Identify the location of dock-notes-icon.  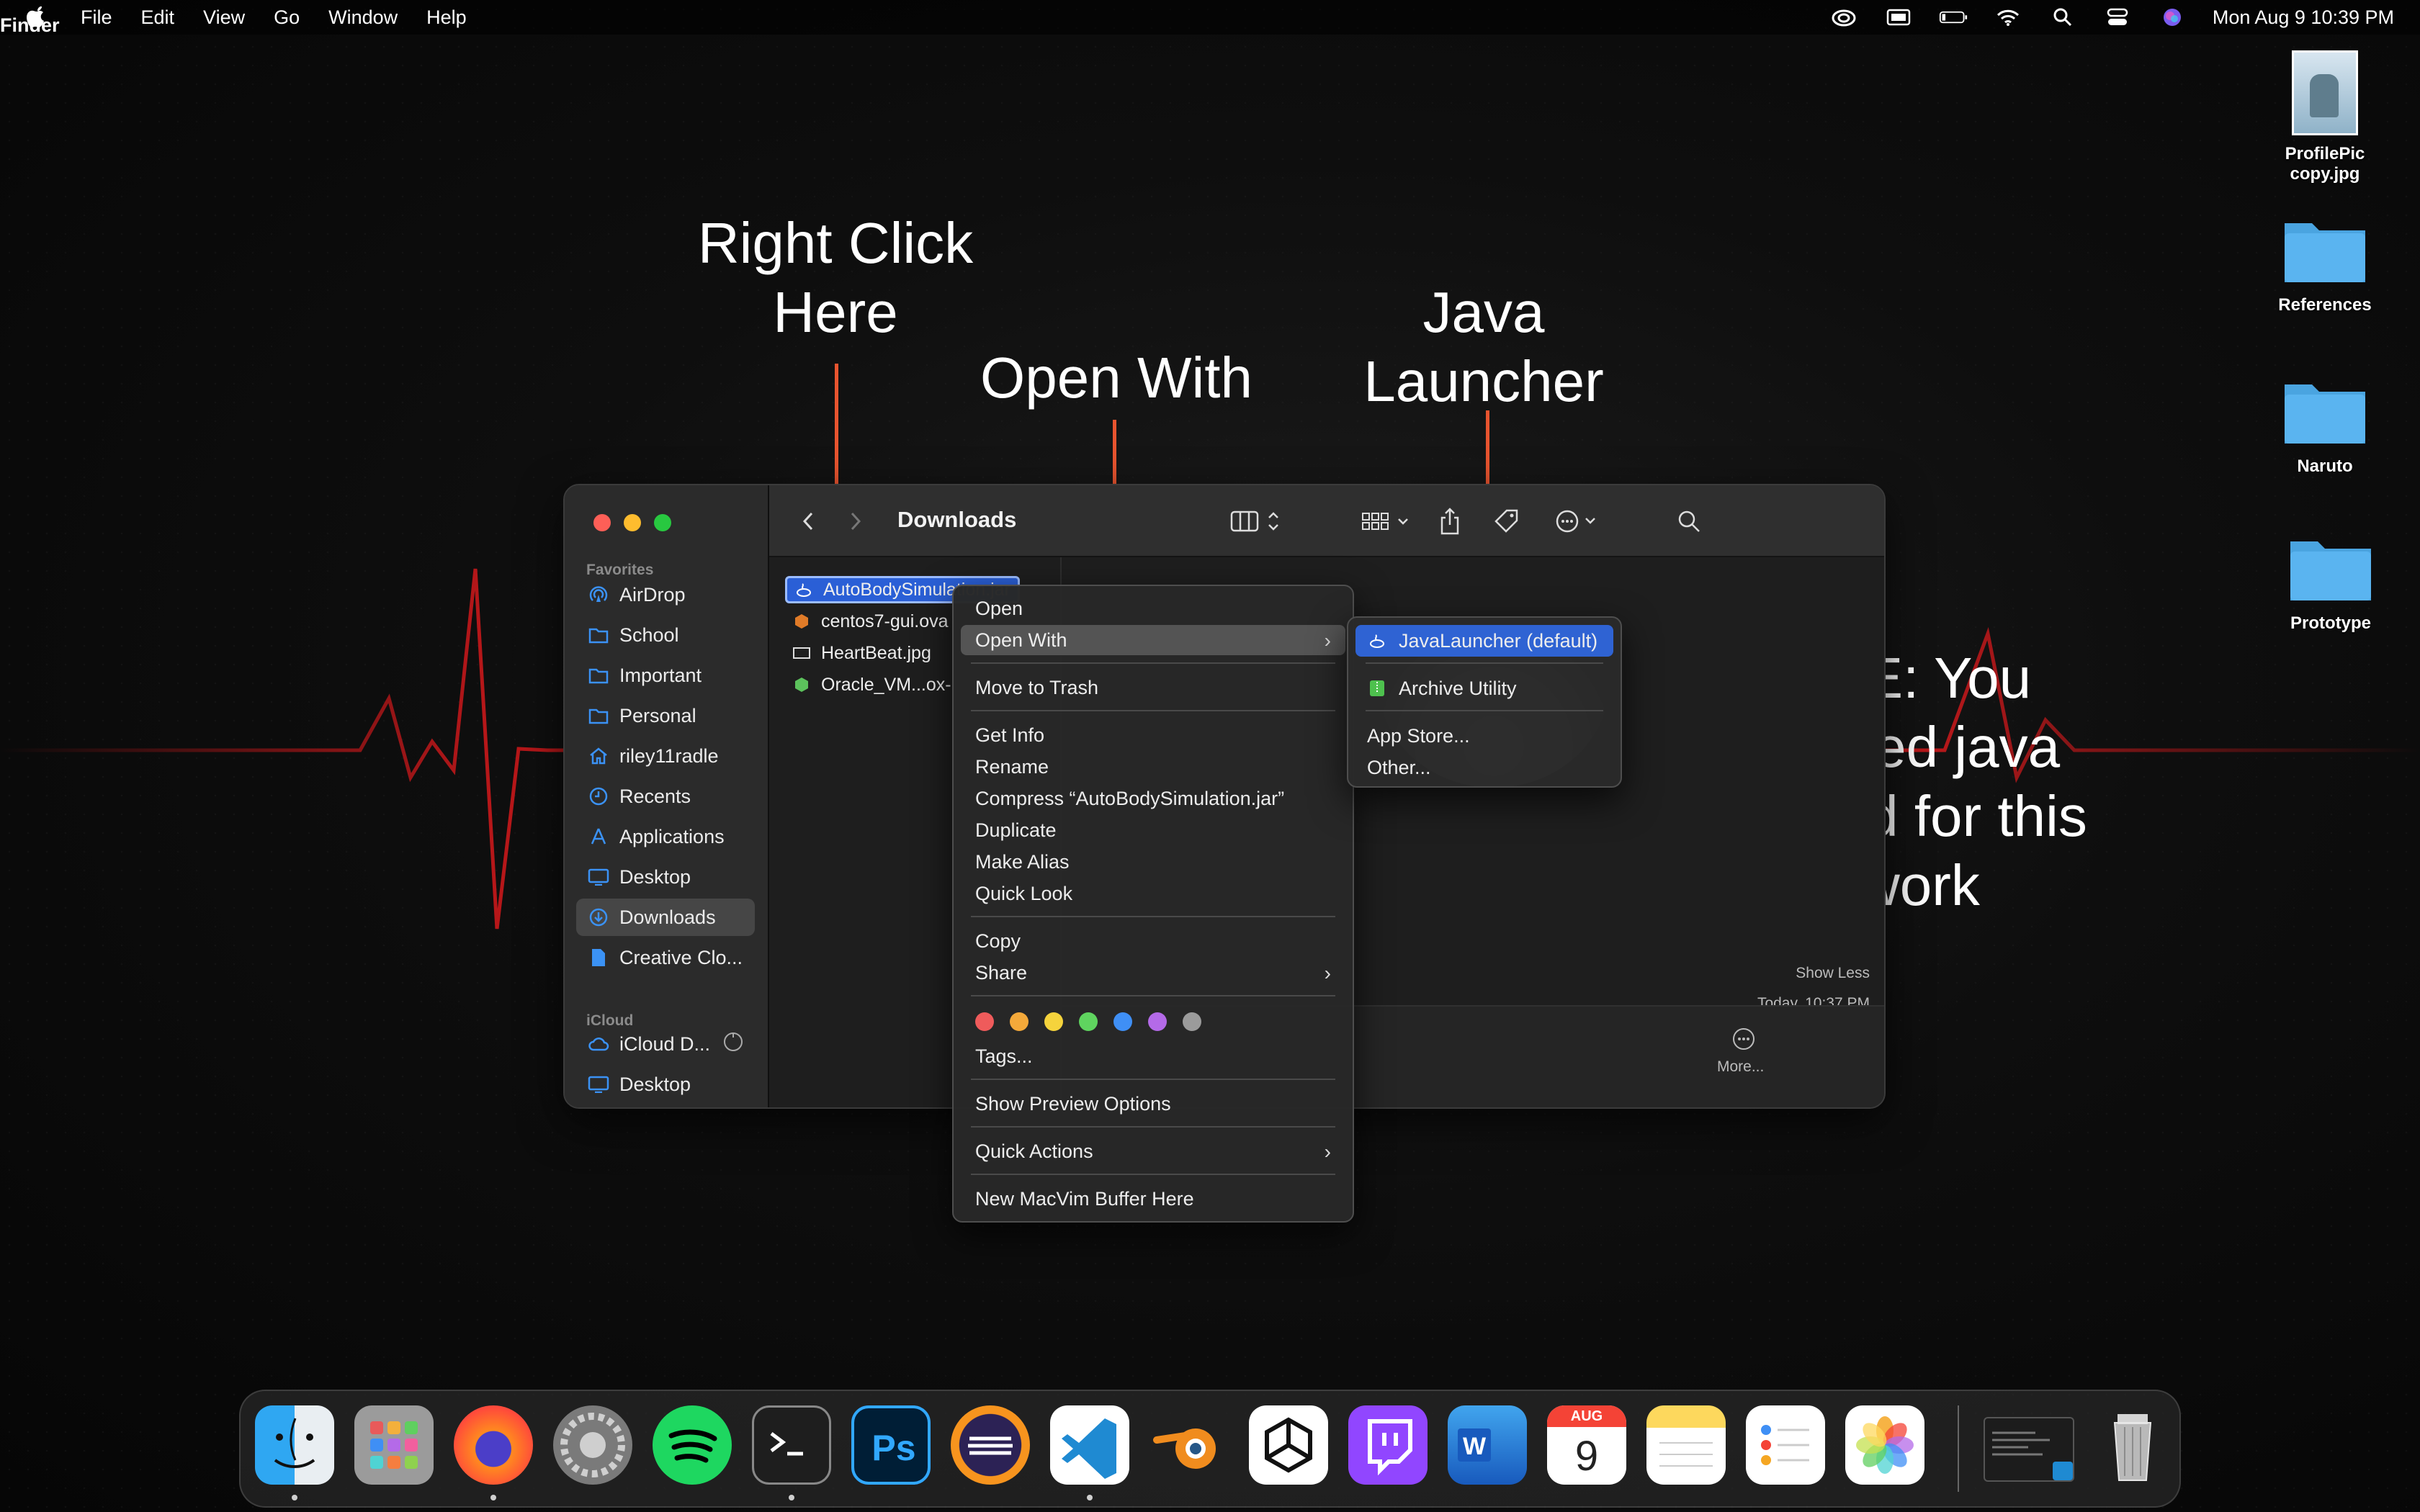
(1686, 1445).